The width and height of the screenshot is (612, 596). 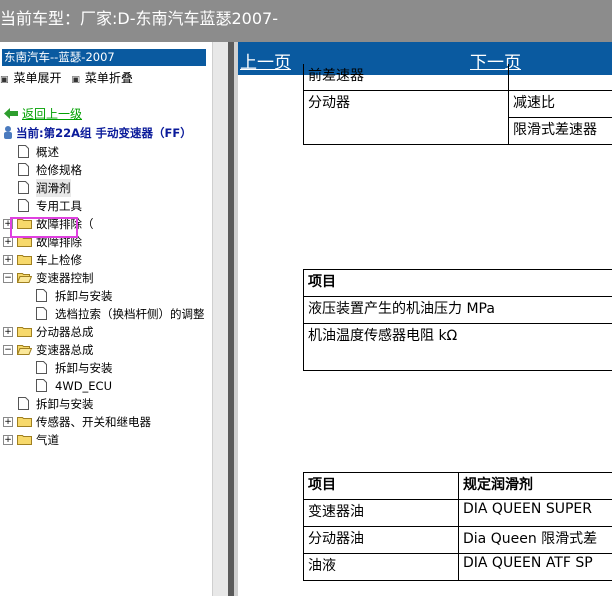 What do you see at coordinates (108, 78) in the screenshot?
I see `collapse-all-label: 菜单折叠` at bounding box center [108, 78].